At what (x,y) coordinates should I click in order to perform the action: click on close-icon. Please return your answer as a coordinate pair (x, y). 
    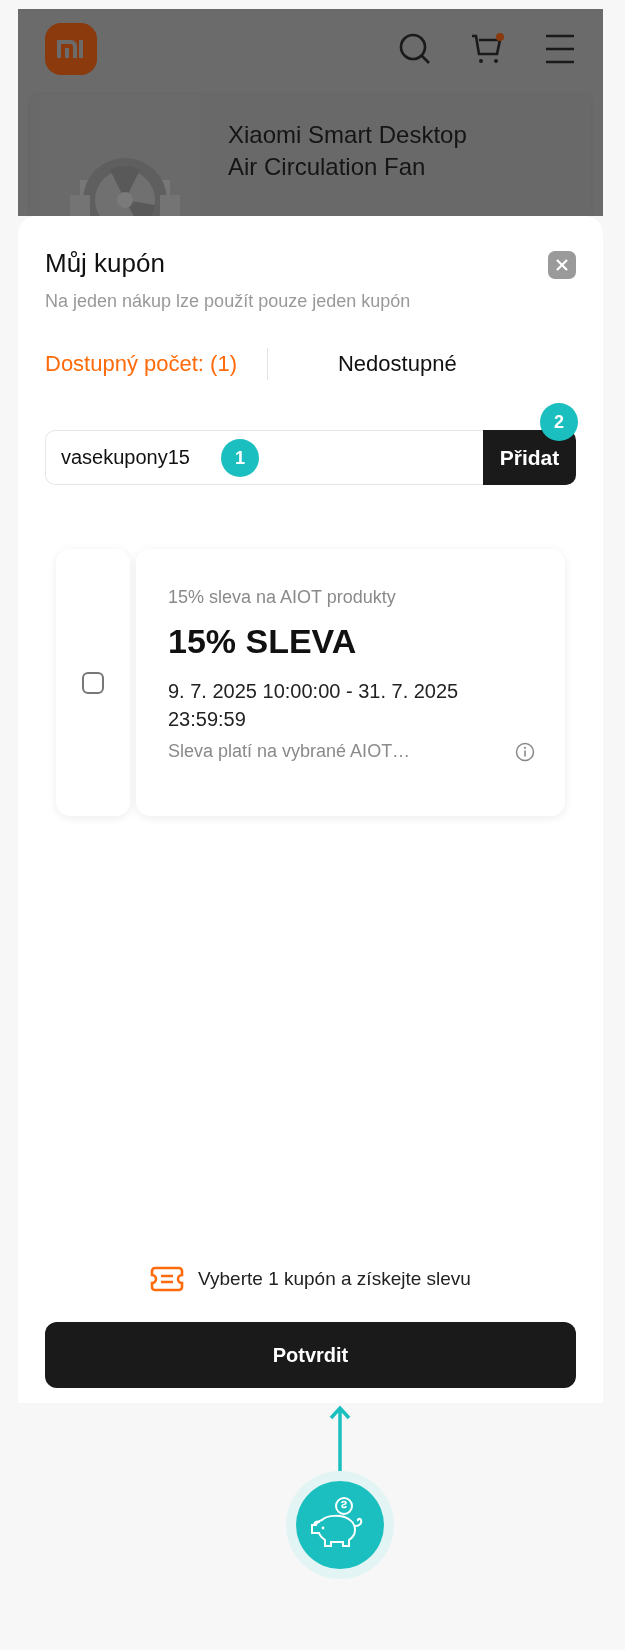
    Looking at the image, I should click on (562, 265).